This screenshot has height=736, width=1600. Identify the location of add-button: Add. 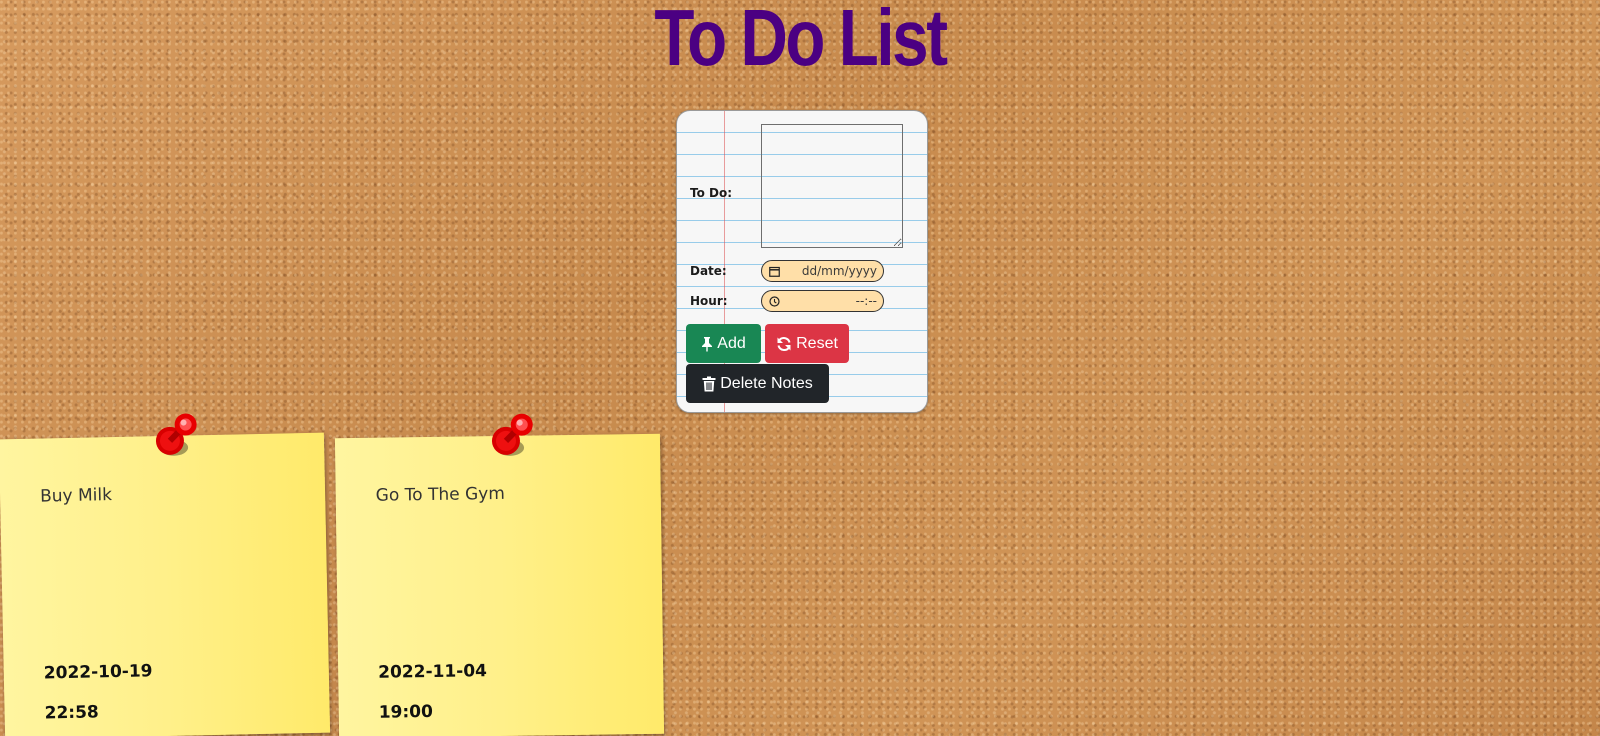
(723, 343).